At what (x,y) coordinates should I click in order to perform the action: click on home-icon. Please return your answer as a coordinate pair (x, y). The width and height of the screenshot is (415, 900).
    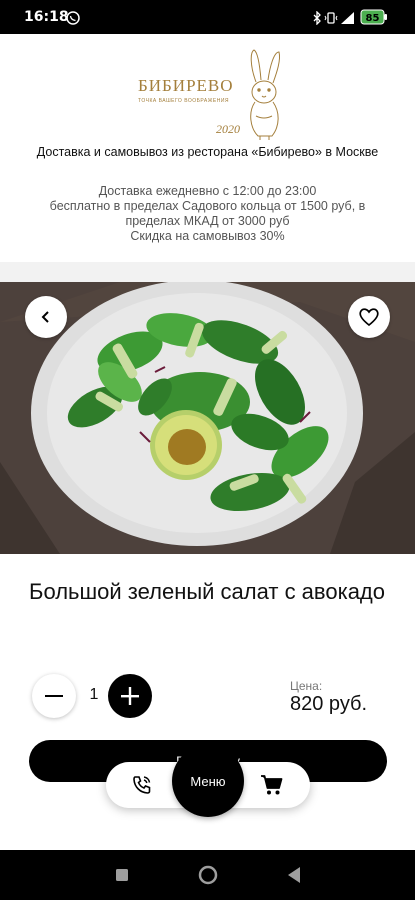
    Looking at the image, I should click on (208, 877).